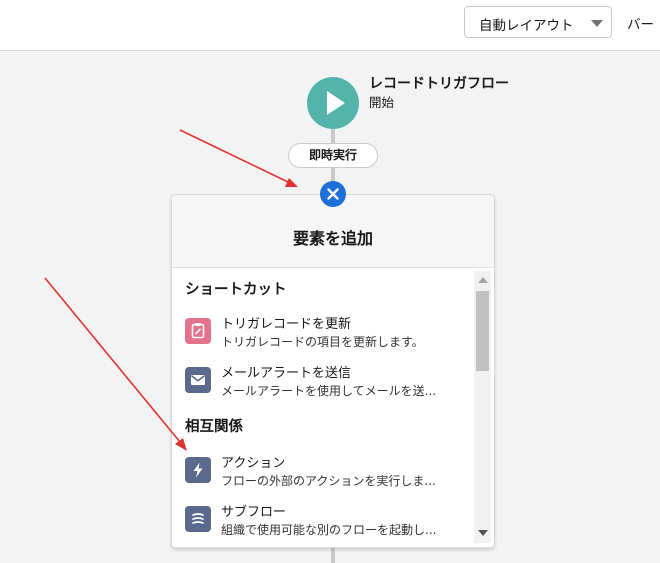 The height and width of the screenshot is (563, 660). Describe the element at coordinates (330, 25) in the screenshot. I see `toolbar: 自動レイアウト バー` at that location.